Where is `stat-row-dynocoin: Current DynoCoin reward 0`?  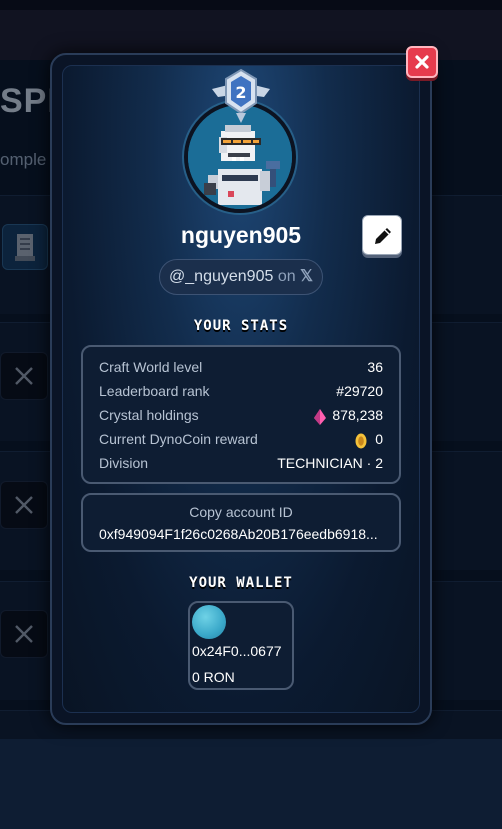
stat-row-dynocoin: Current DynoCoin reward 0 is located at coordinates (241, 441).